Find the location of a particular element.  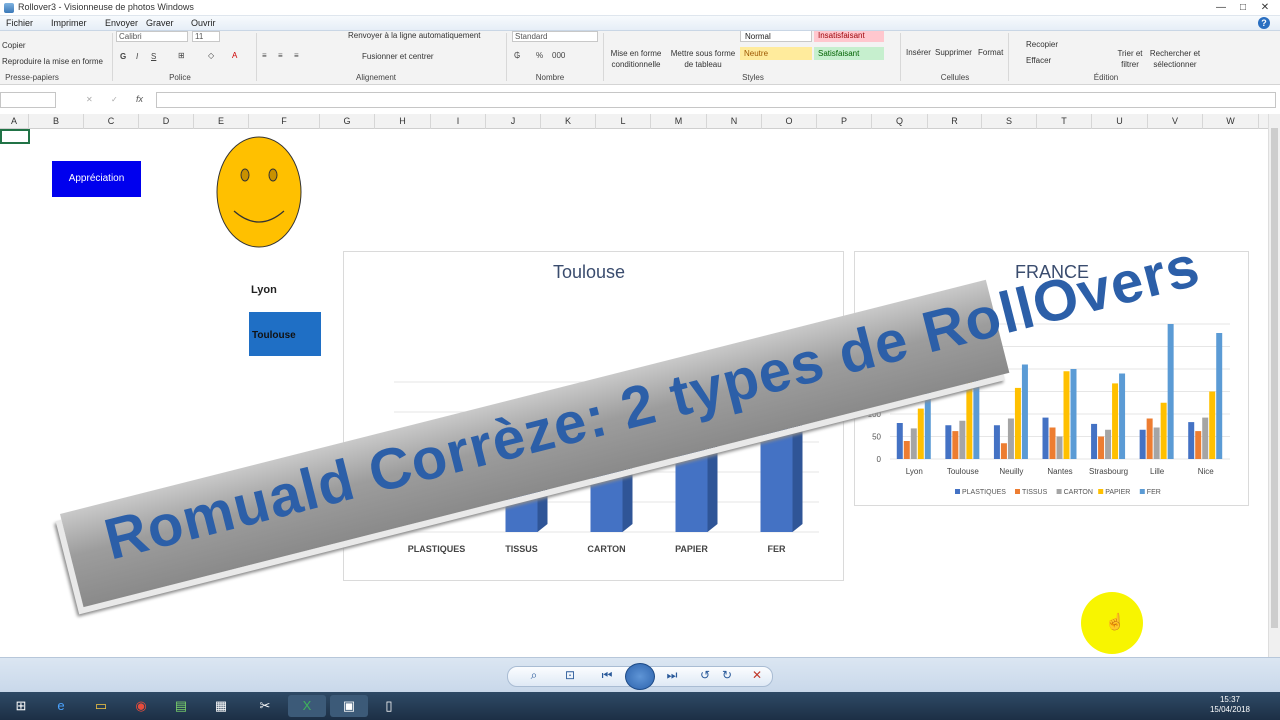

column-header-U: U is located at coordinates (1120, 121).